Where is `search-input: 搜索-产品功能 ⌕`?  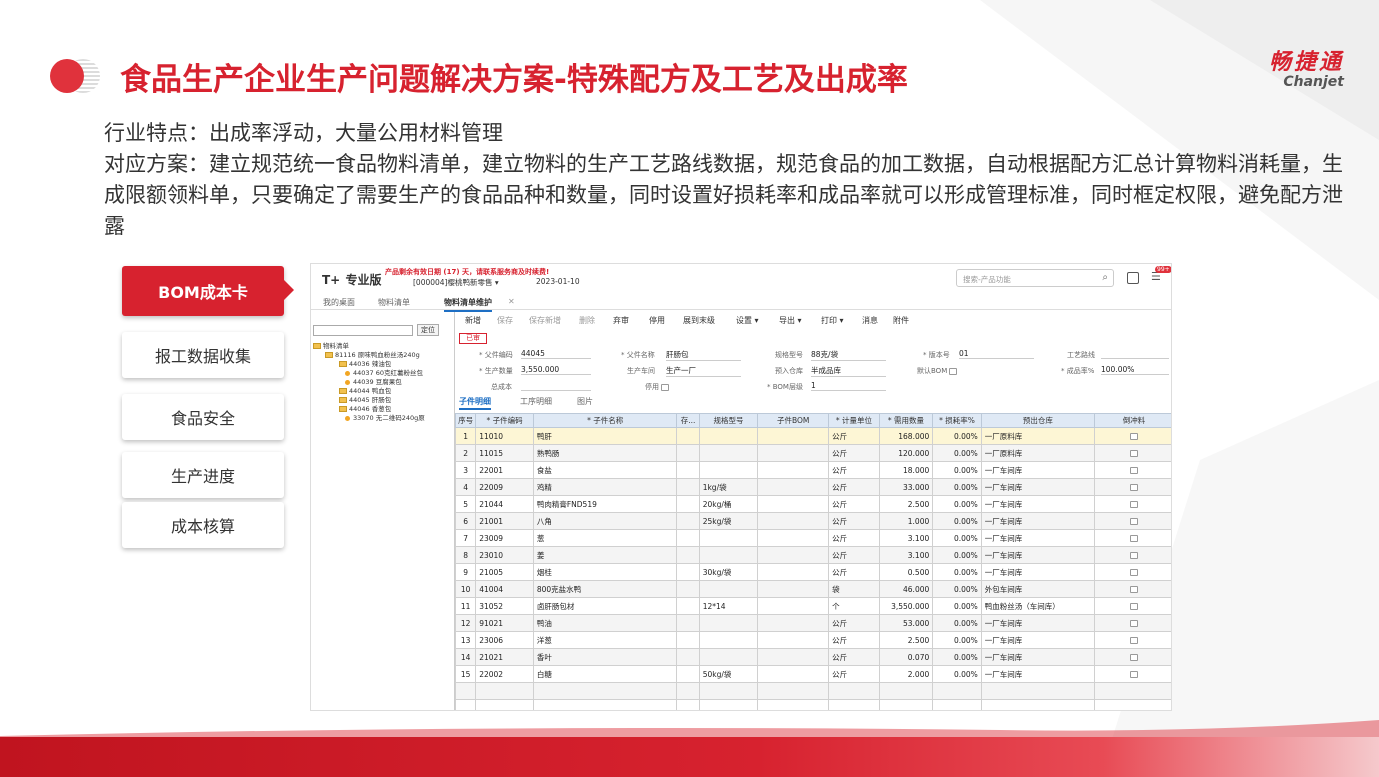 search-input: 搜索-产品功能 ⌕ is located at coordinates (1035, 278).